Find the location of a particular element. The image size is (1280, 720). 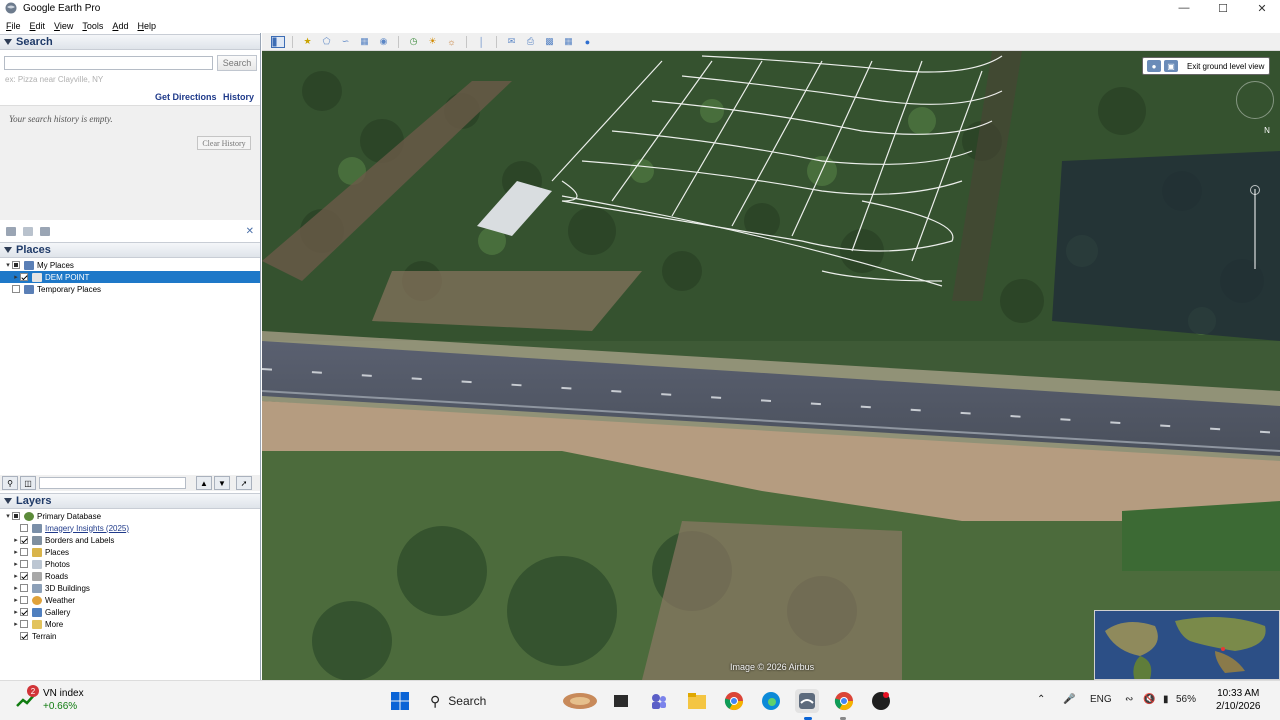

layer-imagery-insights: Imagery Insights (2025) is located at coordinates (130, 528).